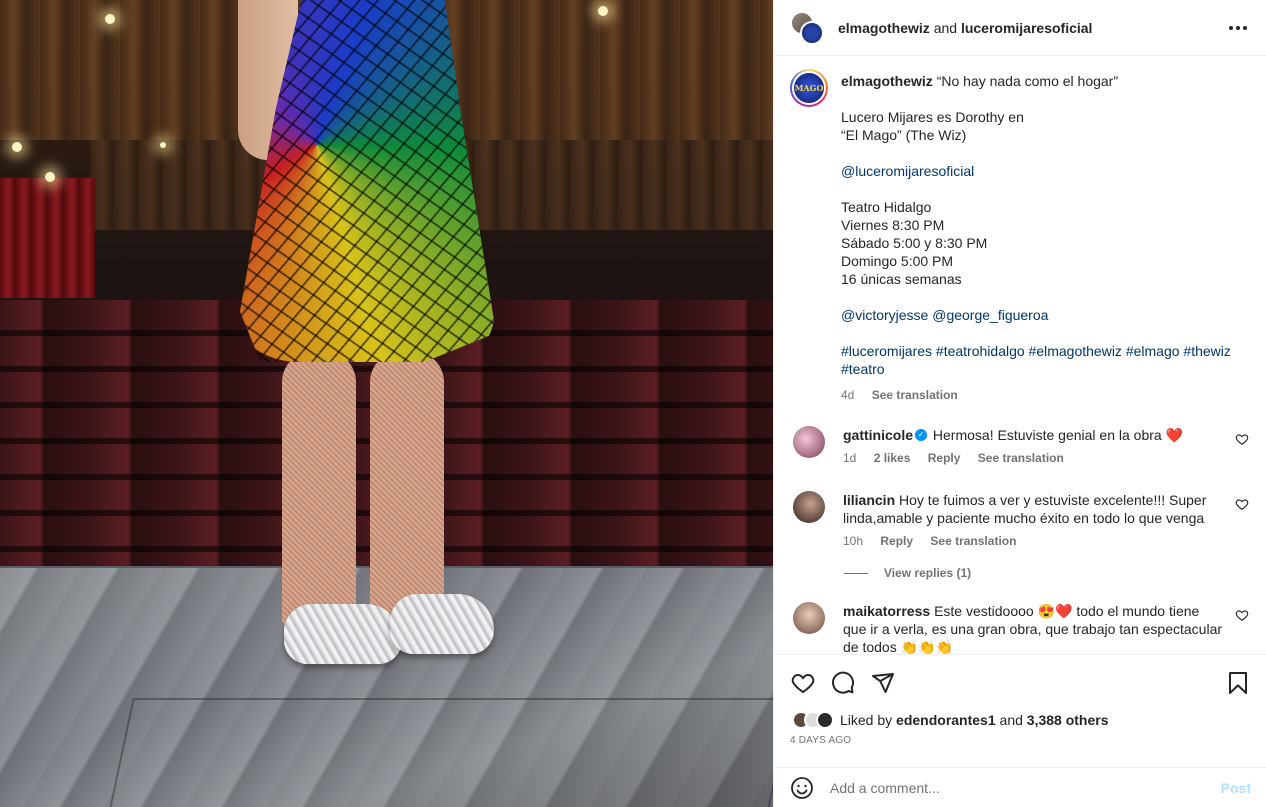 The image size is (1266, 807). I want to click on comment-button, so click(843, 683).